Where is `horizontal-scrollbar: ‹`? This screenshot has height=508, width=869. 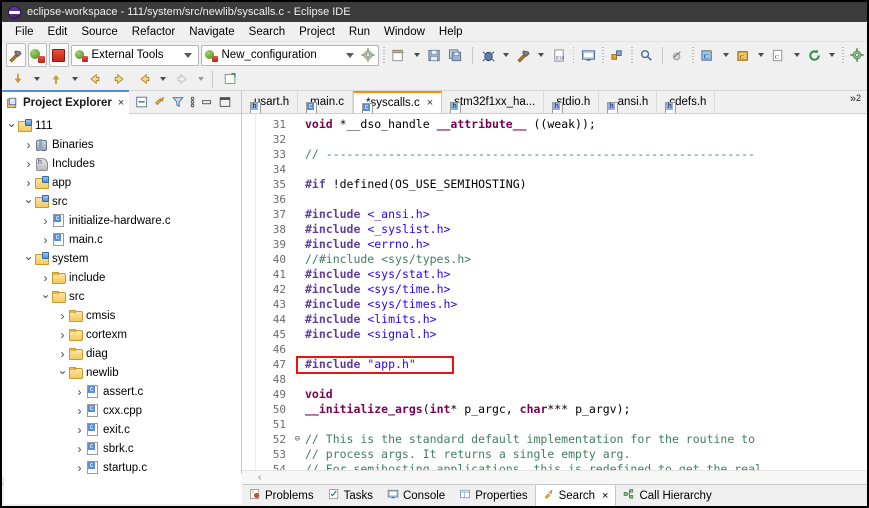
horizontal-scrollbar: ‹ is located at coordinates (554, 477).